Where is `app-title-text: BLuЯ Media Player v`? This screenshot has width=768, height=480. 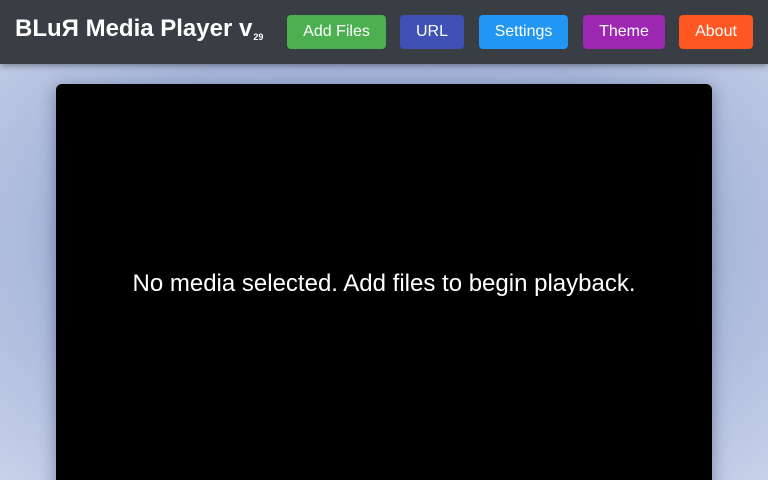
app-title-text: BLuЯ Media Player v is located at coordinates (134, 28).